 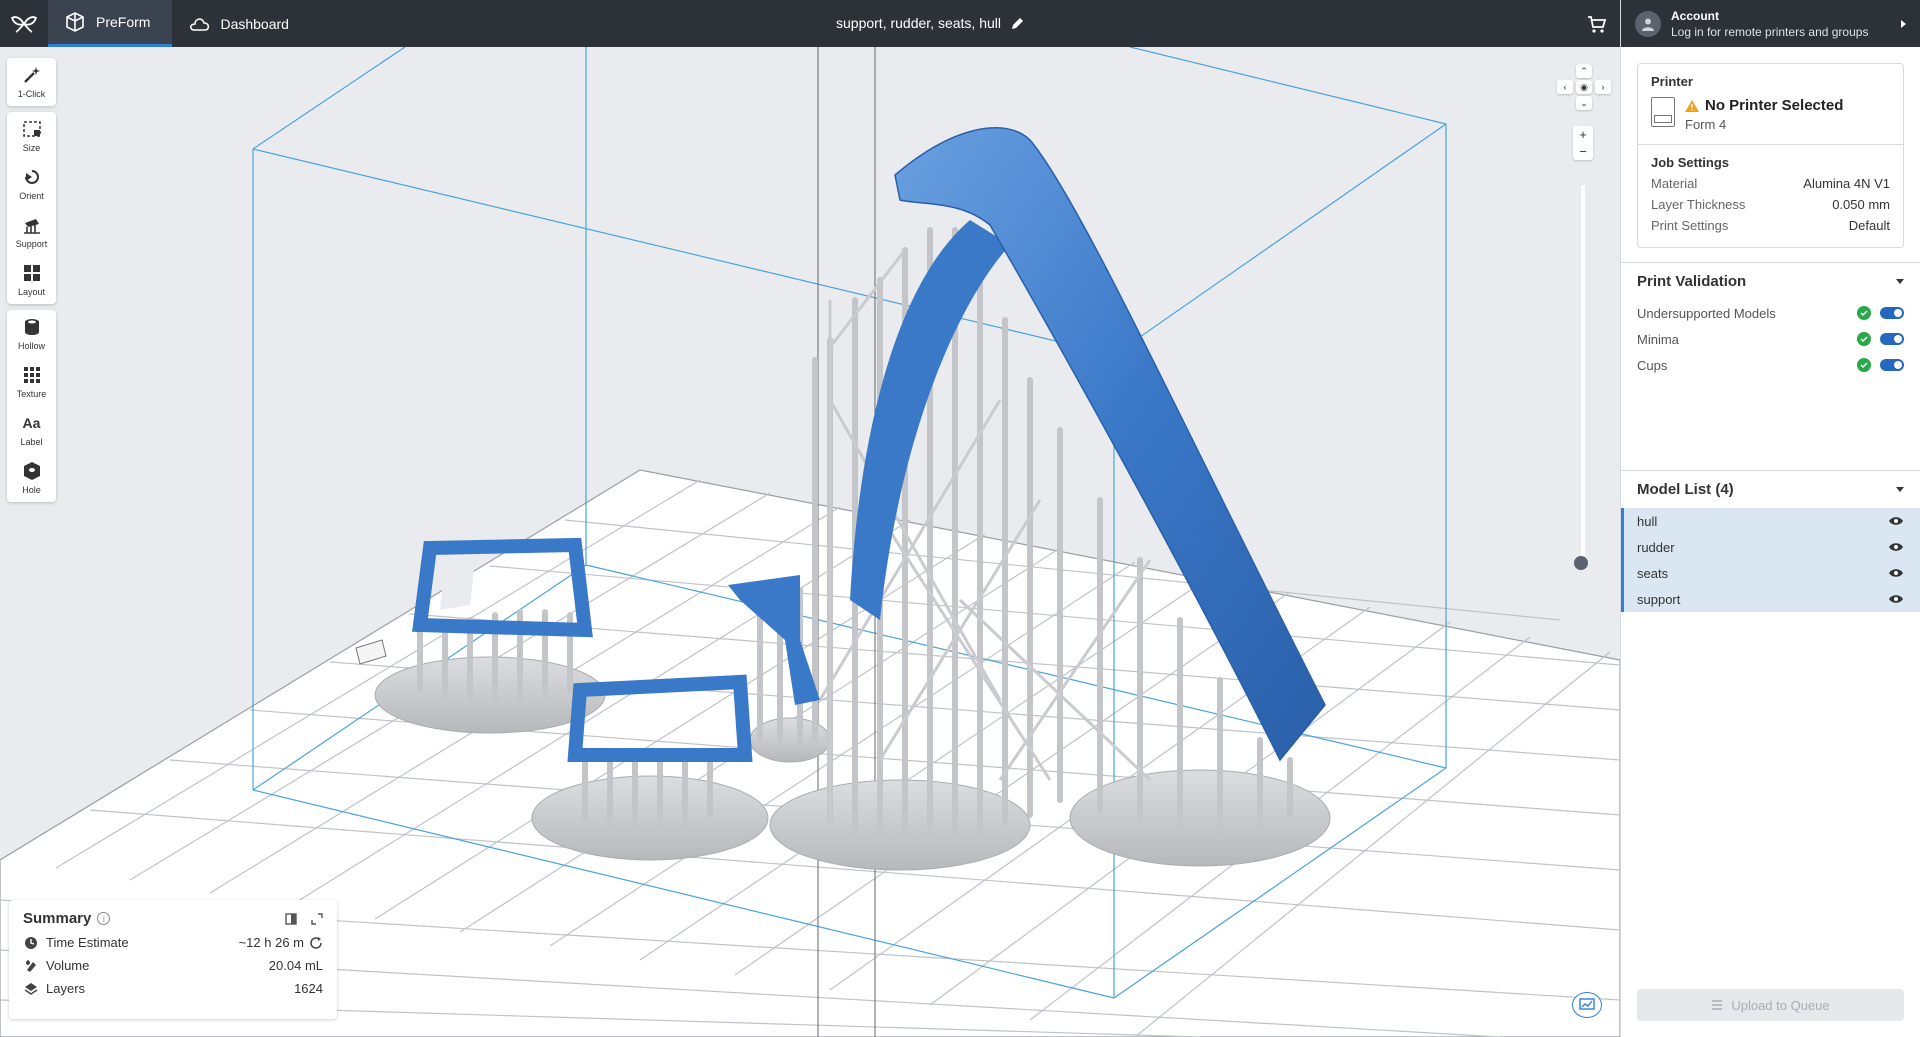 I want to click on toolbar-group-auto: 1-Click, so click(x=31, y=82).